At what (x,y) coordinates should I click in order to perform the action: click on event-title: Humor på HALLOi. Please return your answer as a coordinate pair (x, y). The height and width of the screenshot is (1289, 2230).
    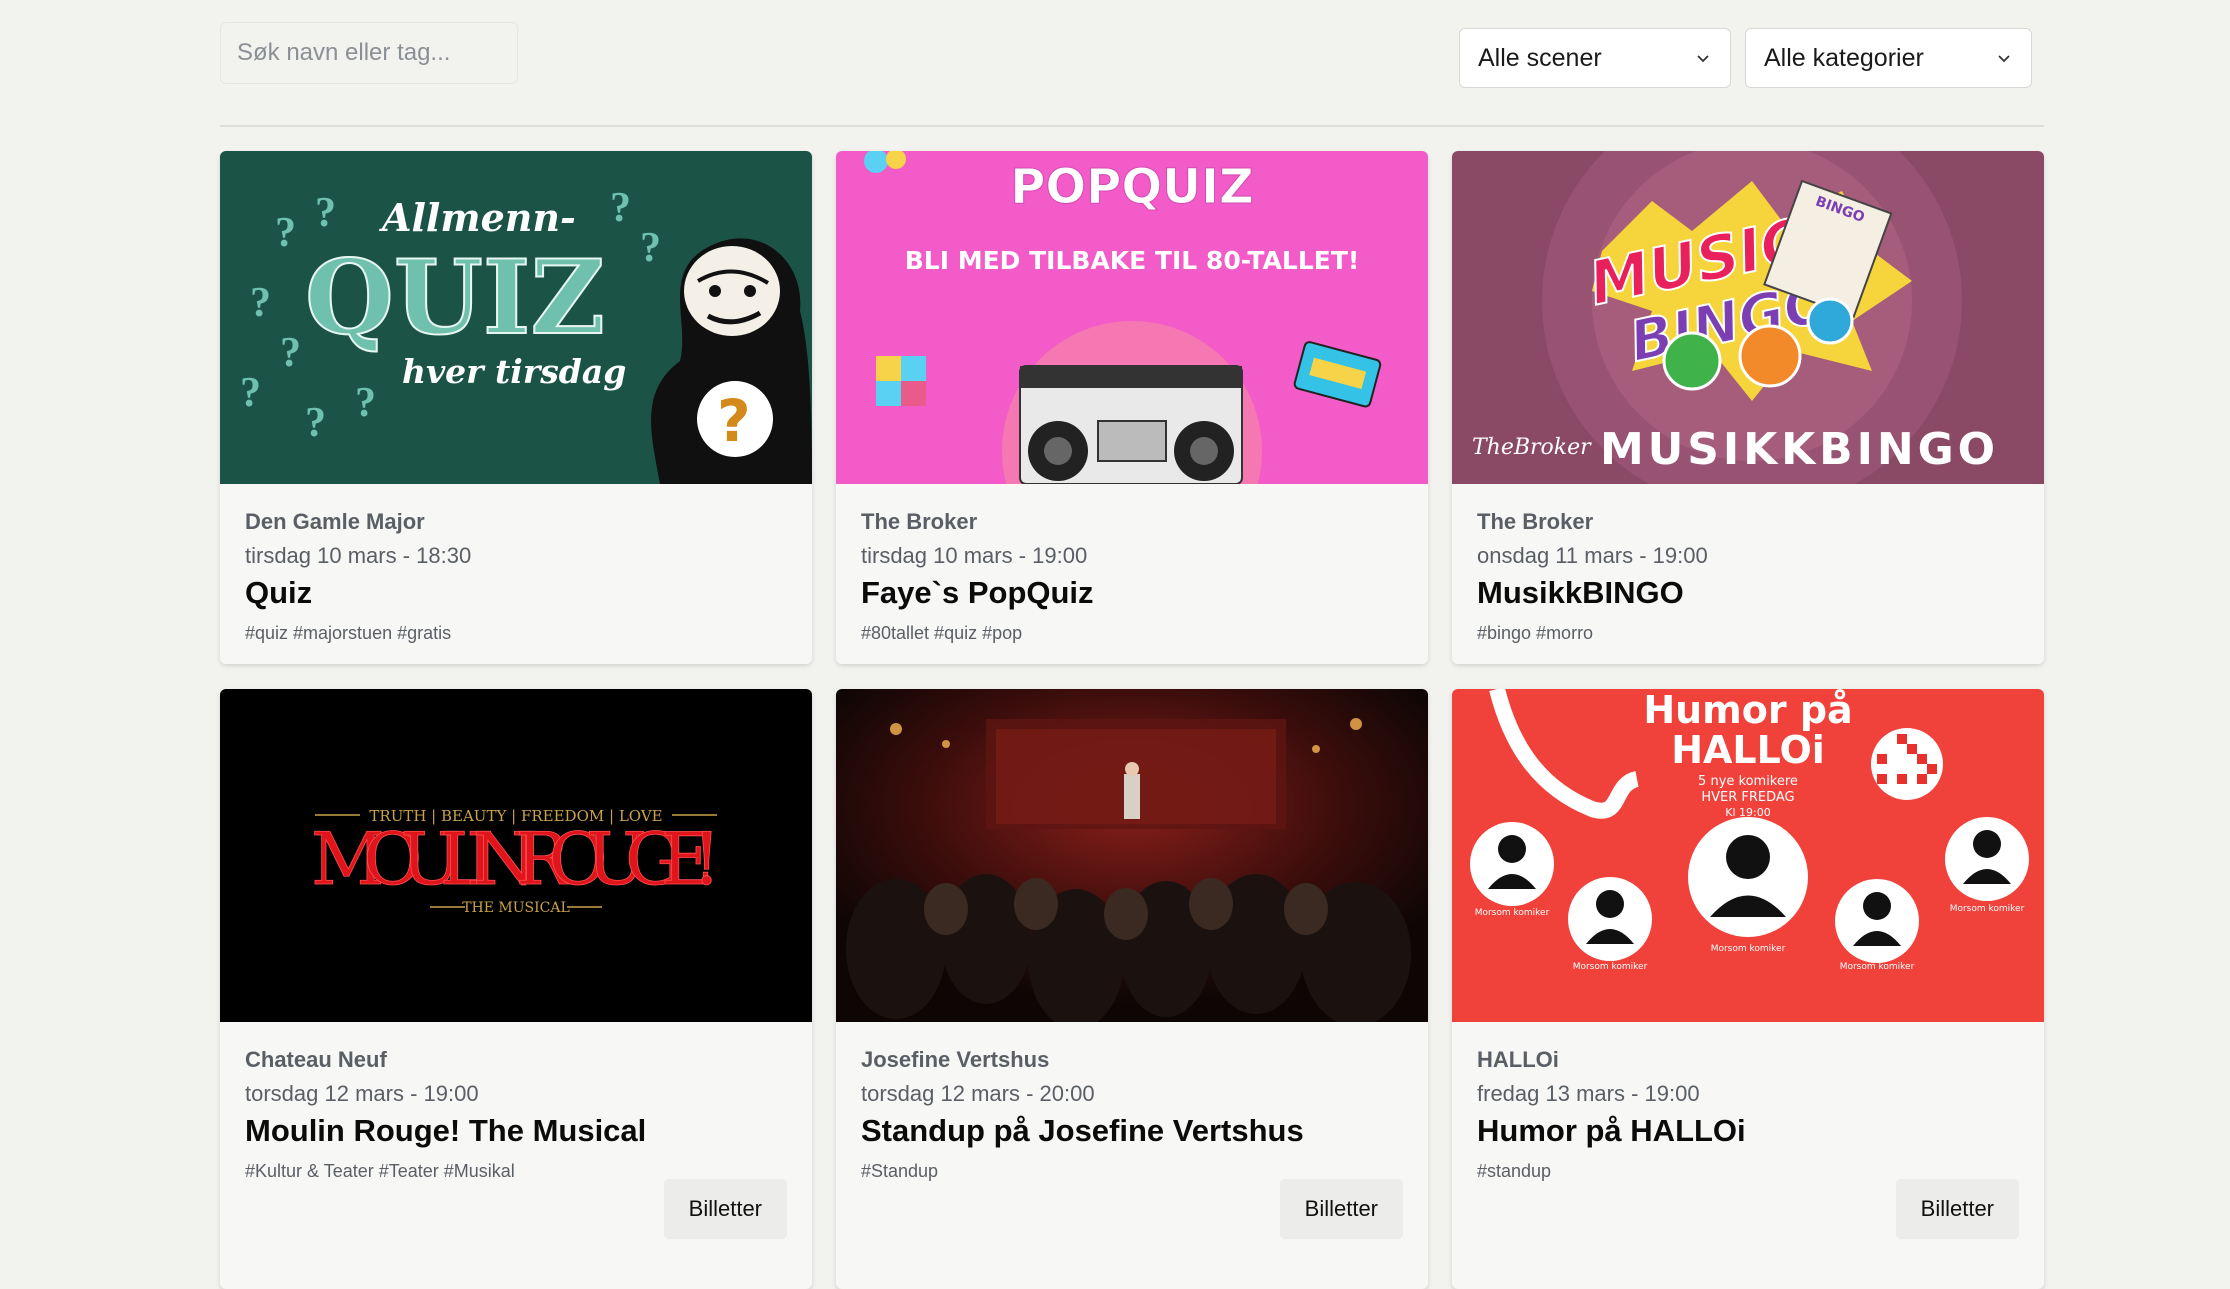
    Looking at the image, I should click on (1611, 1131).